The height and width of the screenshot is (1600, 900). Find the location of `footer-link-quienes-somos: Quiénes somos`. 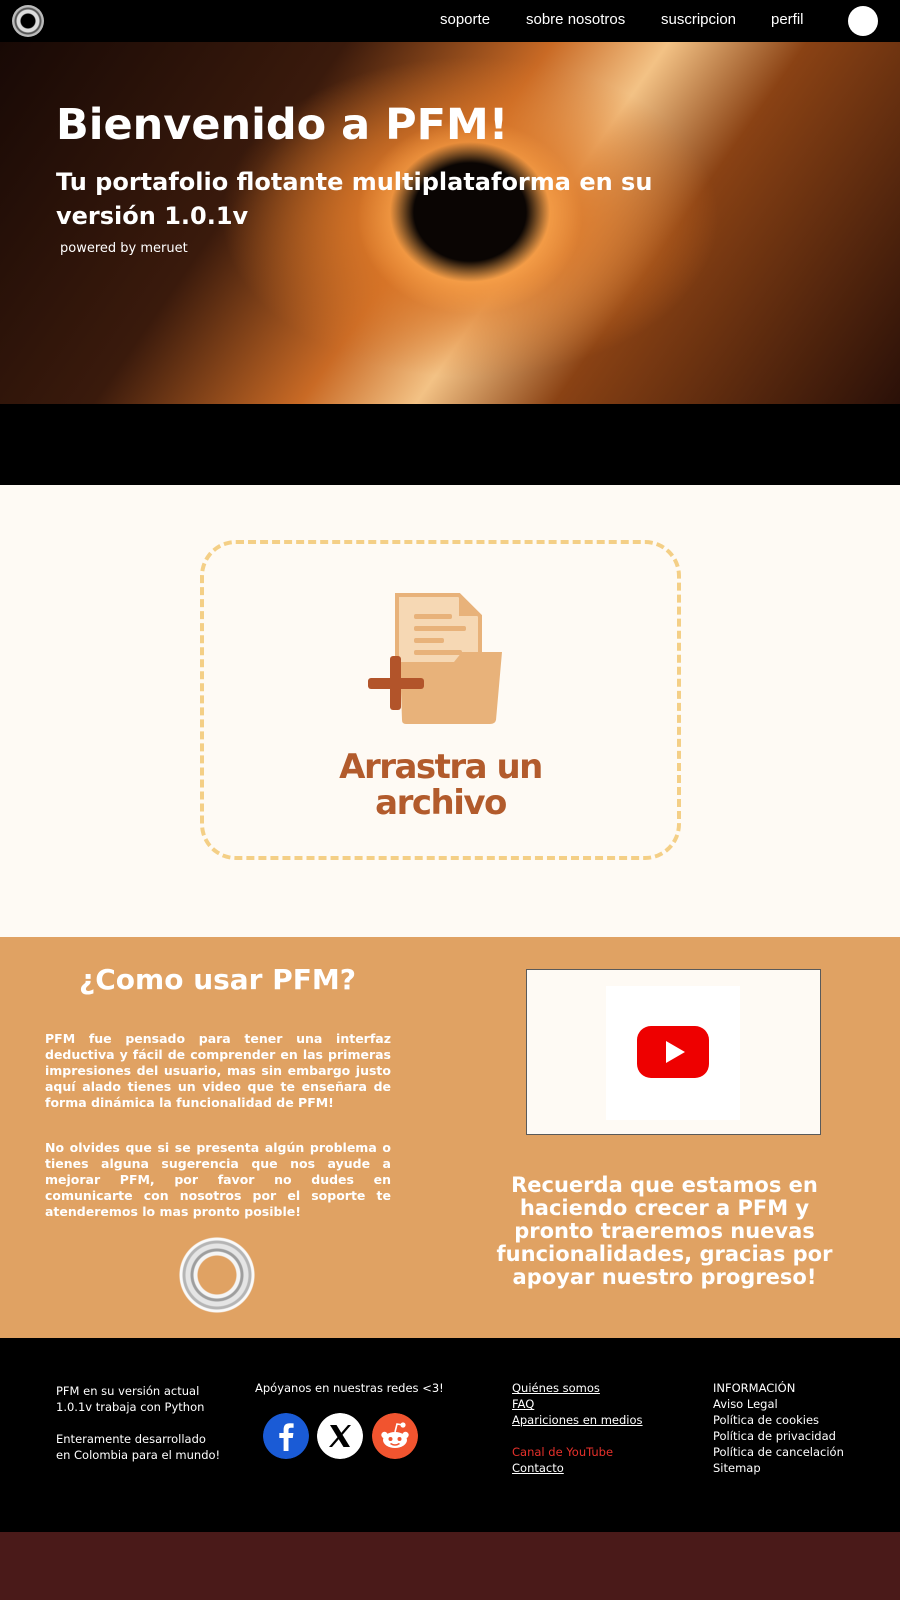

footer-link-quienes-somos: Quiénes somos is located at coordinates (577, 1388).